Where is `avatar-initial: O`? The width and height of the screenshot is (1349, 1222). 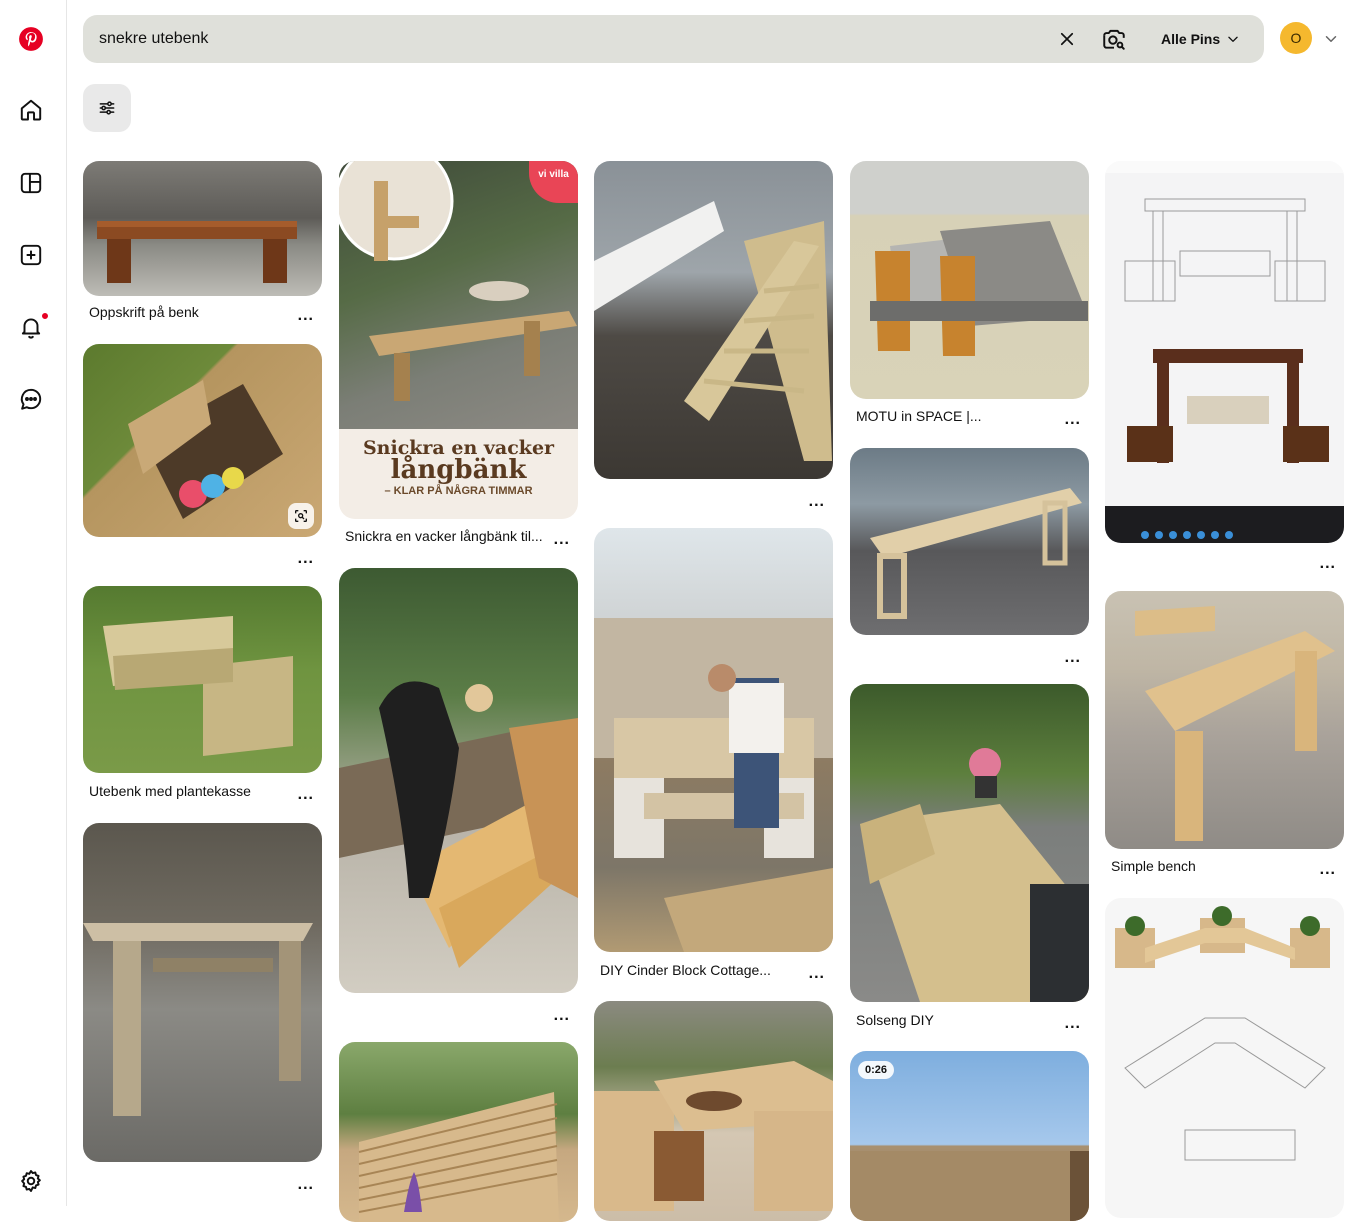
avatar-initial: O is located at coordinates (1296, 38).